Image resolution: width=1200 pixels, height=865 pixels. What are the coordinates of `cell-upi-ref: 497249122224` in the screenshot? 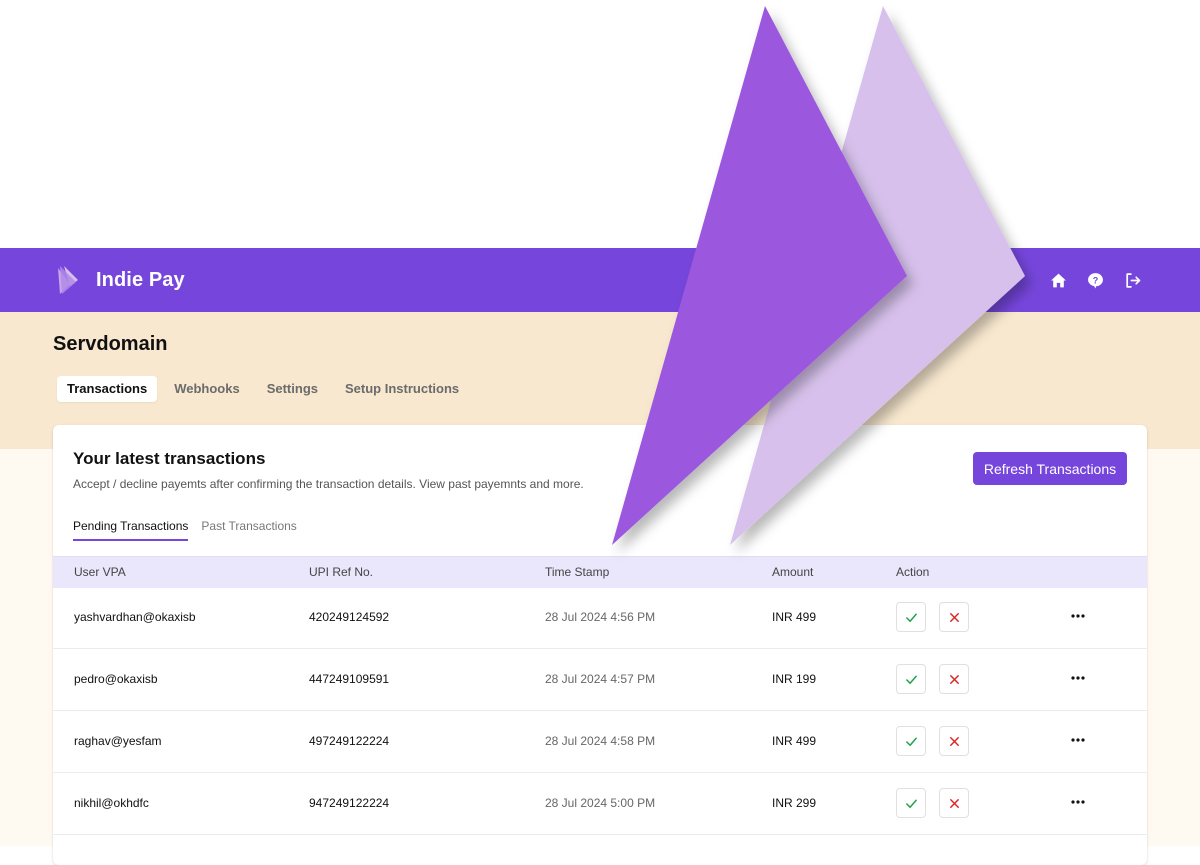 It's located at (349, 741).